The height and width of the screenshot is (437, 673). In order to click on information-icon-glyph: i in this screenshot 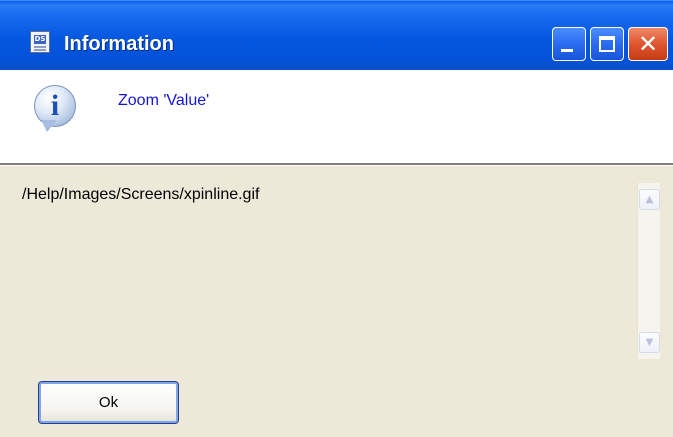, I will do `click(55, 105)`.